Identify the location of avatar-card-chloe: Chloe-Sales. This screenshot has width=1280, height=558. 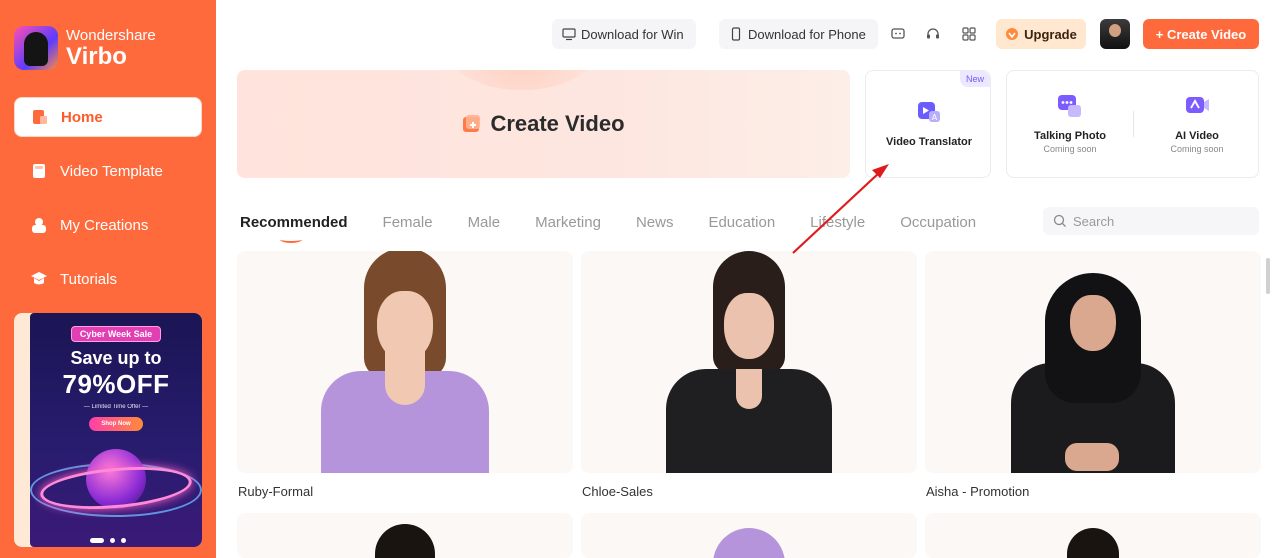
(749, 375).